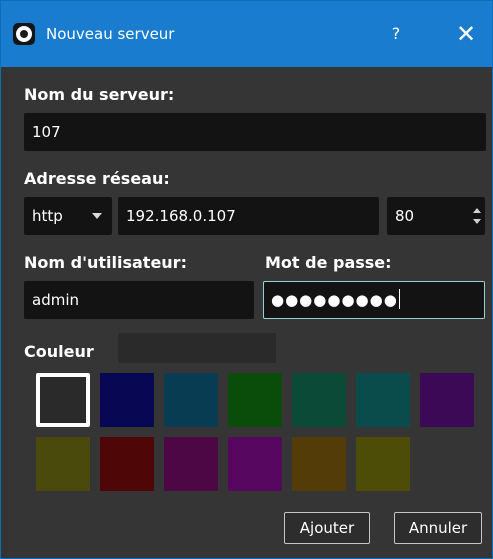 This screenshot has width=493, height=559. I want to click on spin-up-icon, so click(477, 210).